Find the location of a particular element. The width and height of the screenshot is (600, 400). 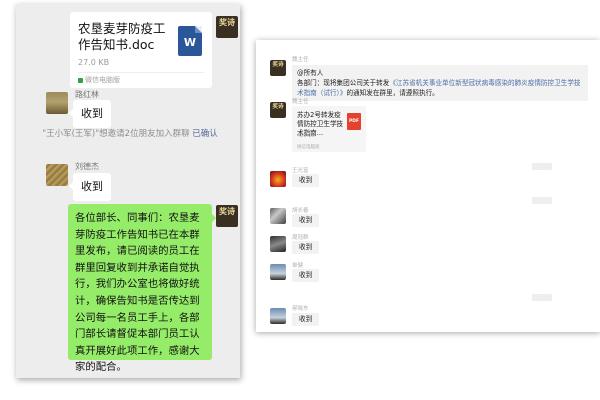

mention-all: @所有人 is located at coordinates (310, 73).